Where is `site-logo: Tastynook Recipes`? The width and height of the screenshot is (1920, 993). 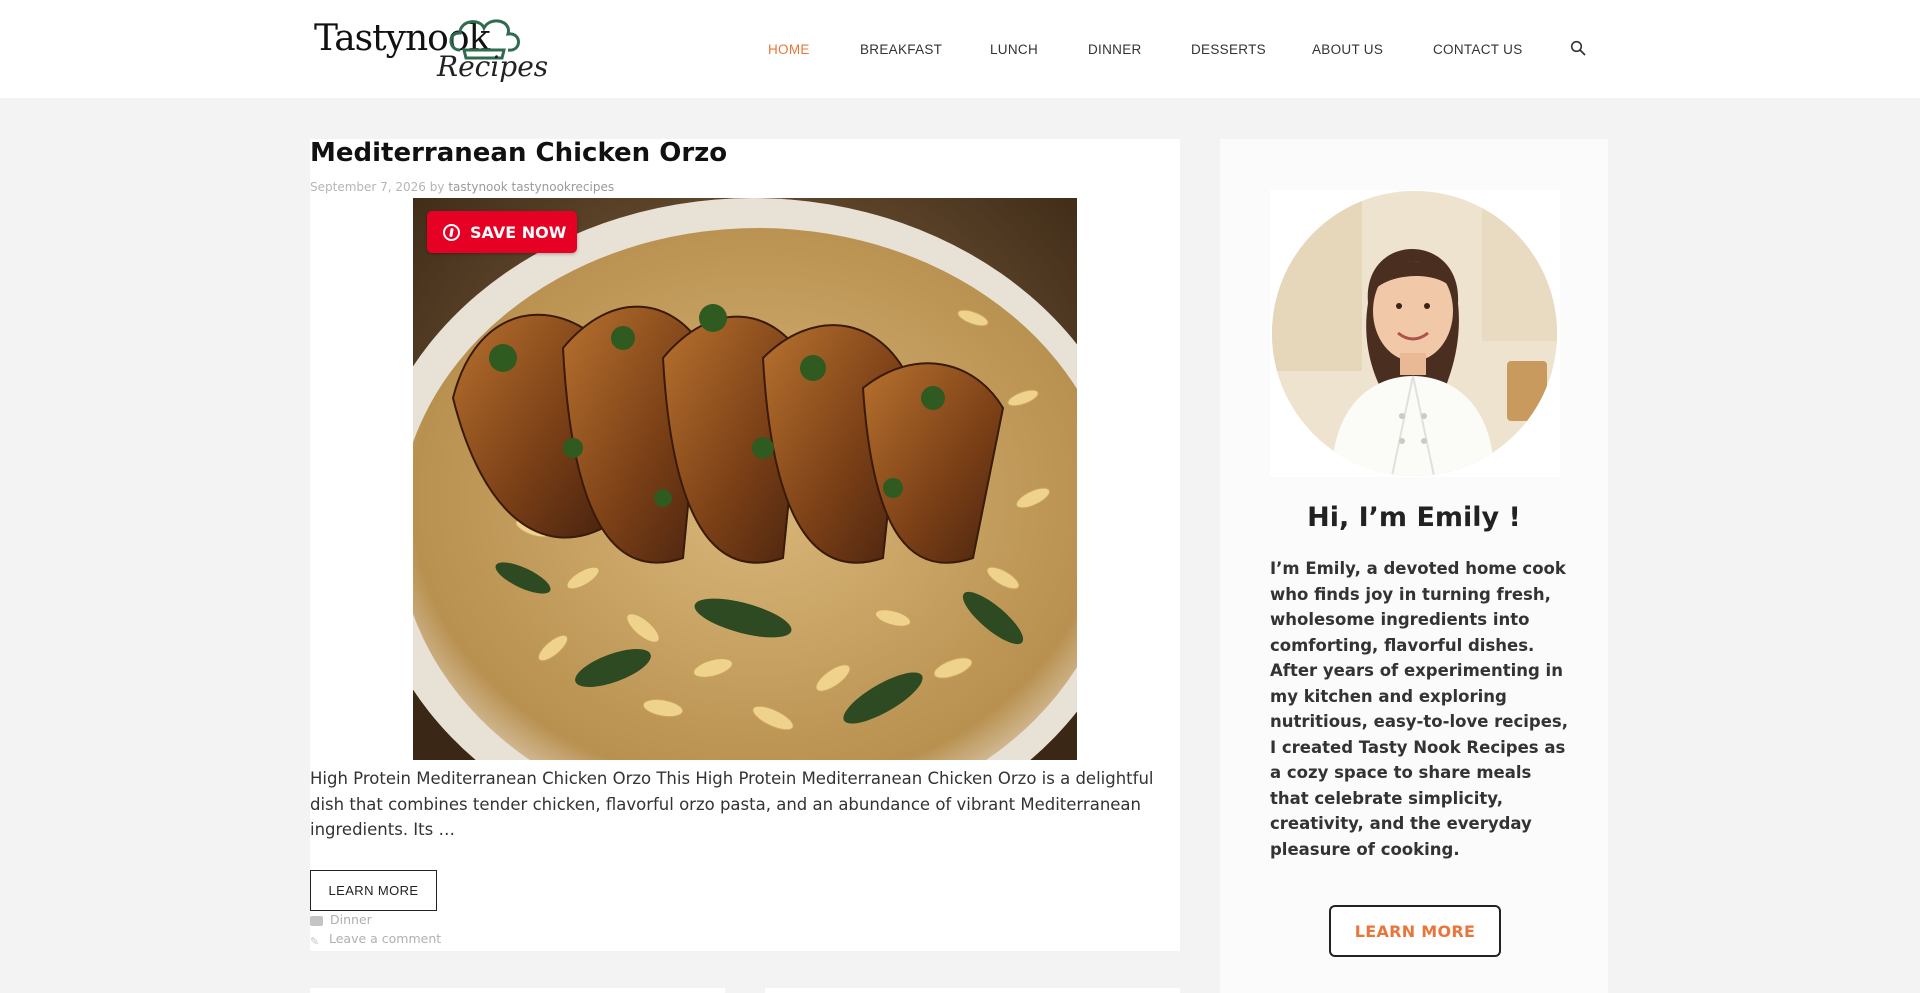
site-logo: Tastynook Recipes is located at coordinates (430, 52).